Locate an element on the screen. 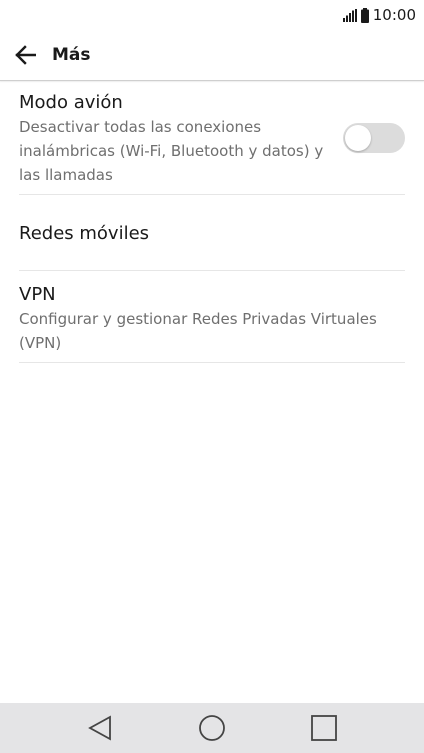  navigation-bar is located at coordinates (212, 728).